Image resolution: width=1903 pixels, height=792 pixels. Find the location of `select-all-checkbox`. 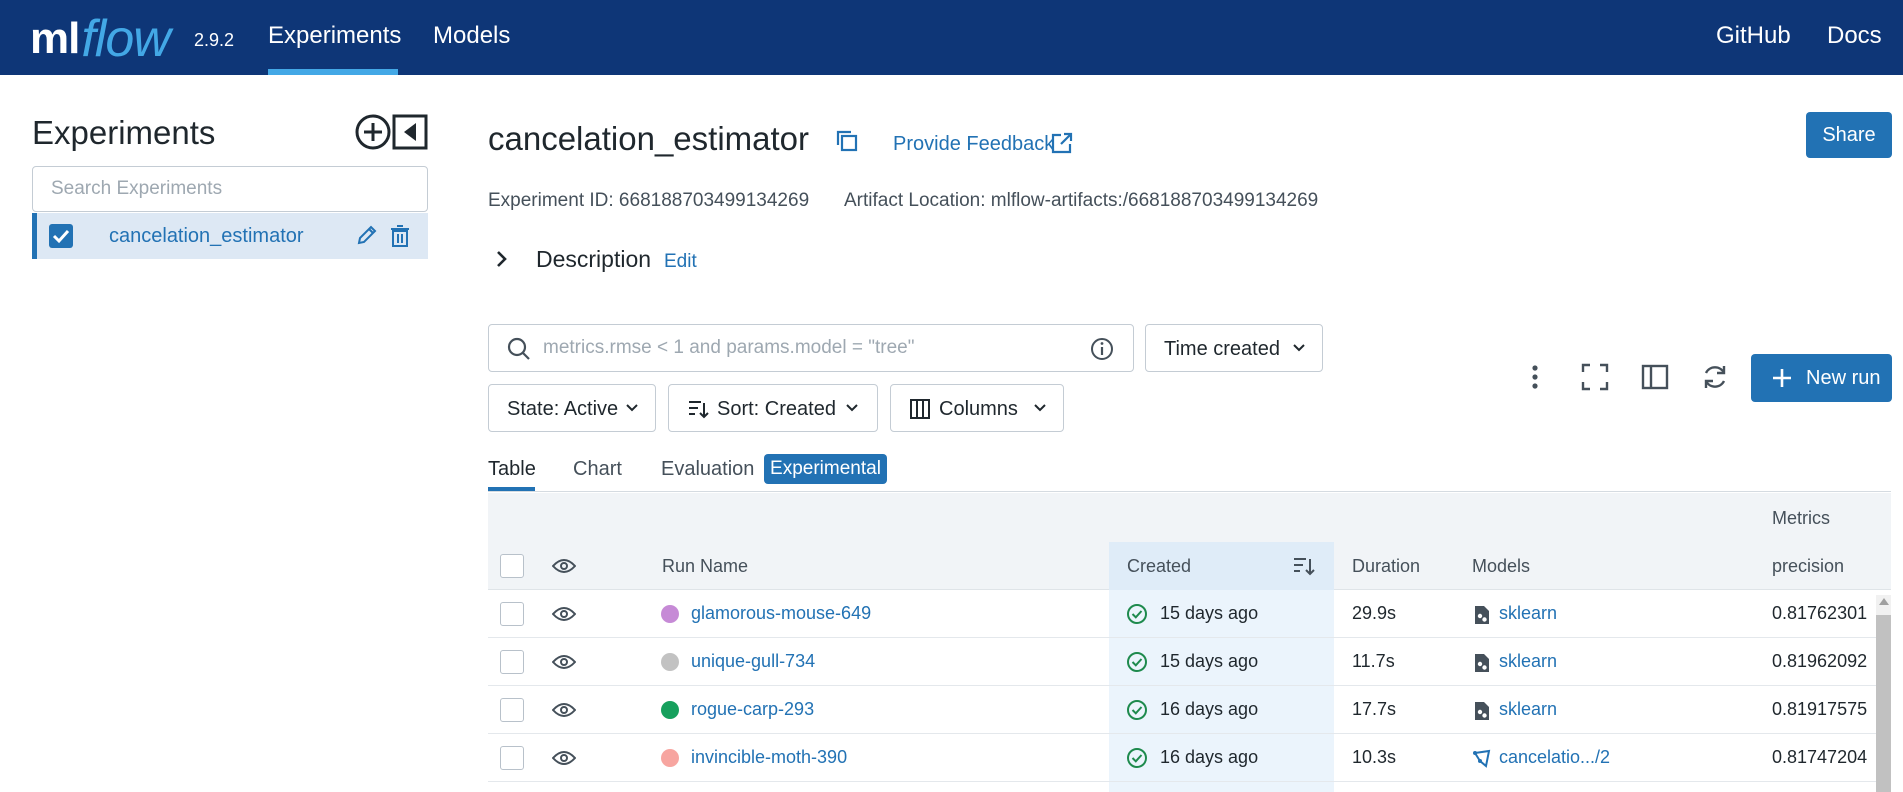

select-all-checkbox is located at coordinates (512, 566).